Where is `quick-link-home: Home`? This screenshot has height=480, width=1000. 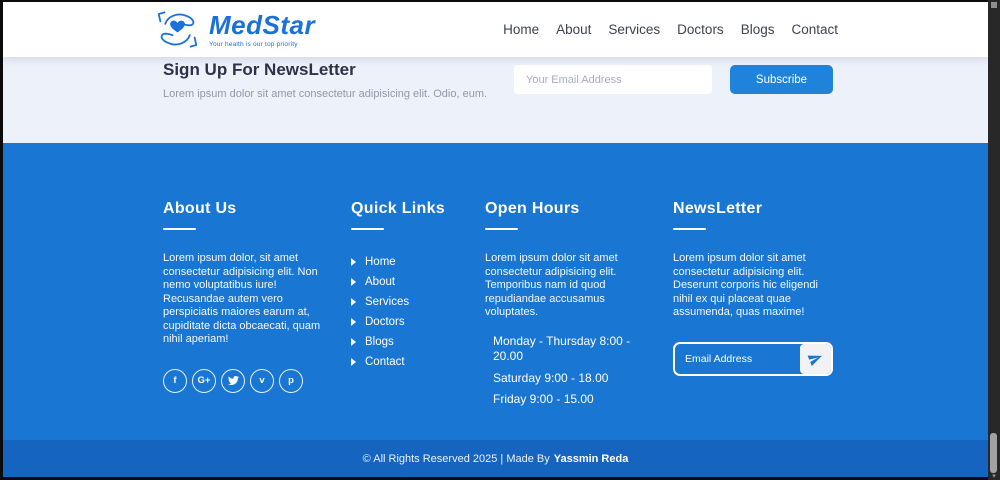 quick-link-home: Home is located at coordinates (418, 262).